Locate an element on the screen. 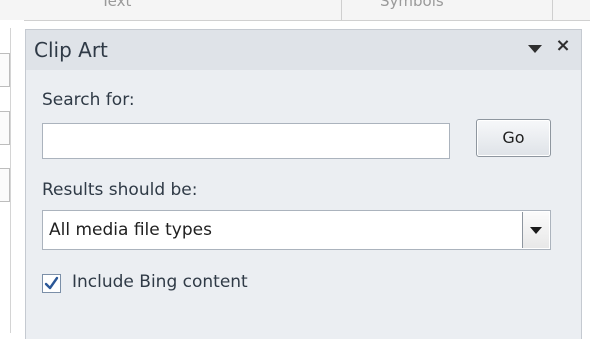 This screenshot has height=339, width=590. pane-header: Clip Art × is located at coordinates (303, 50).